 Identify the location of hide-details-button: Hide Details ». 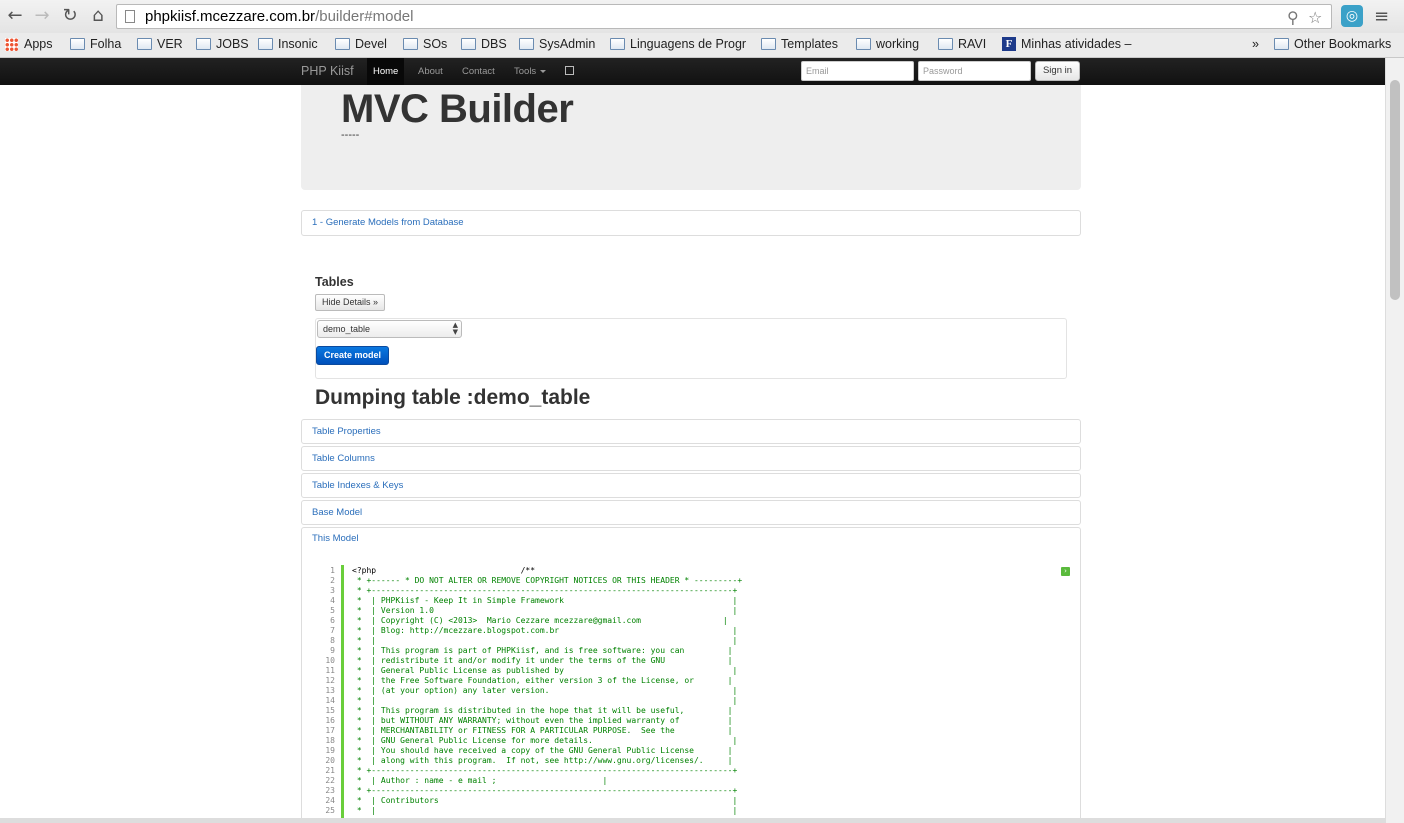
(350, 302).